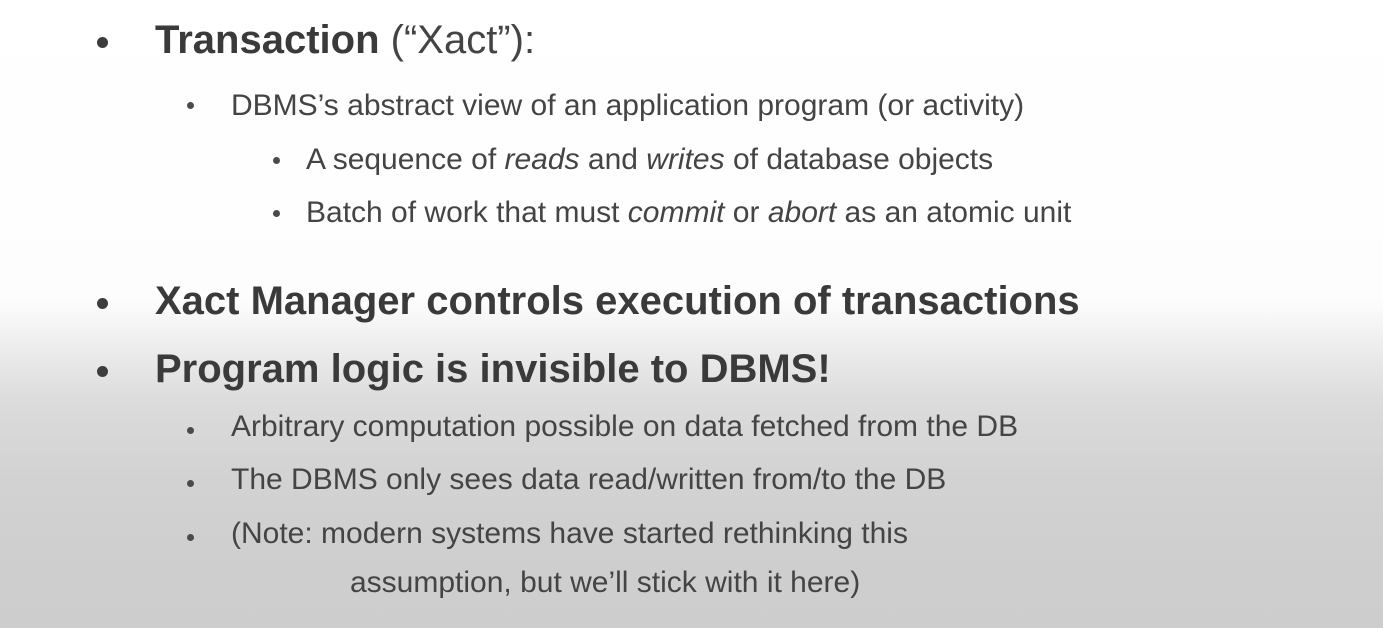 This screenshot has height=628, width=1383. I want to click on text: Batch of work that must, so click(467, 212).